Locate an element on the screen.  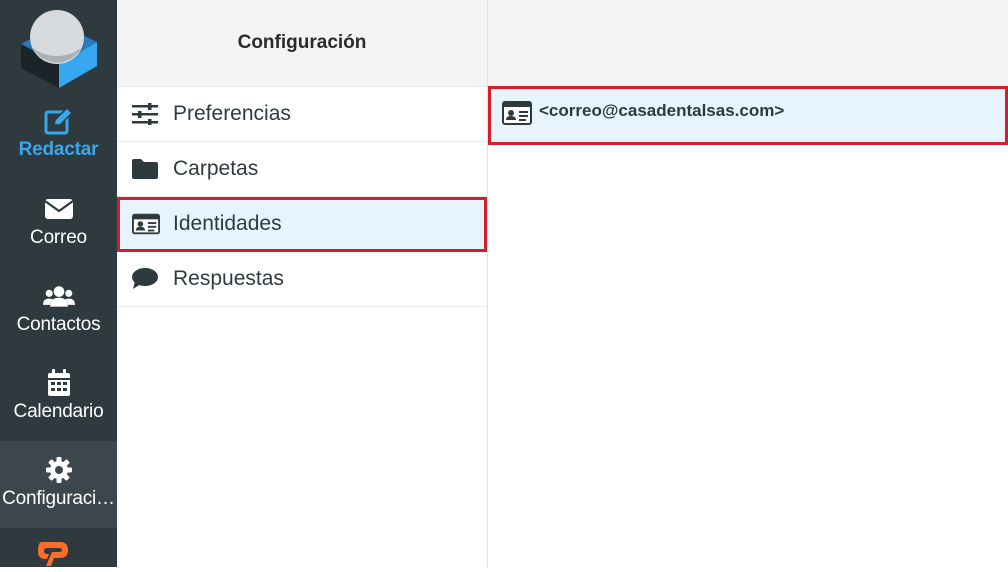
settings-item-label: Respuestas is located at coordinates (228, 278).